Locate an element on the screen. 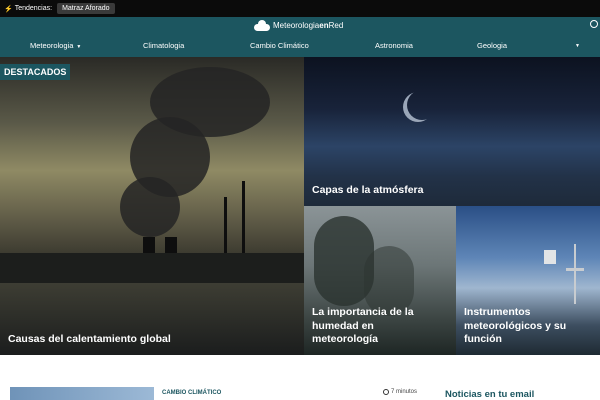 The height and width of the screenshot is (400, 600). smoke-shape is located at coordinates (150, 207).